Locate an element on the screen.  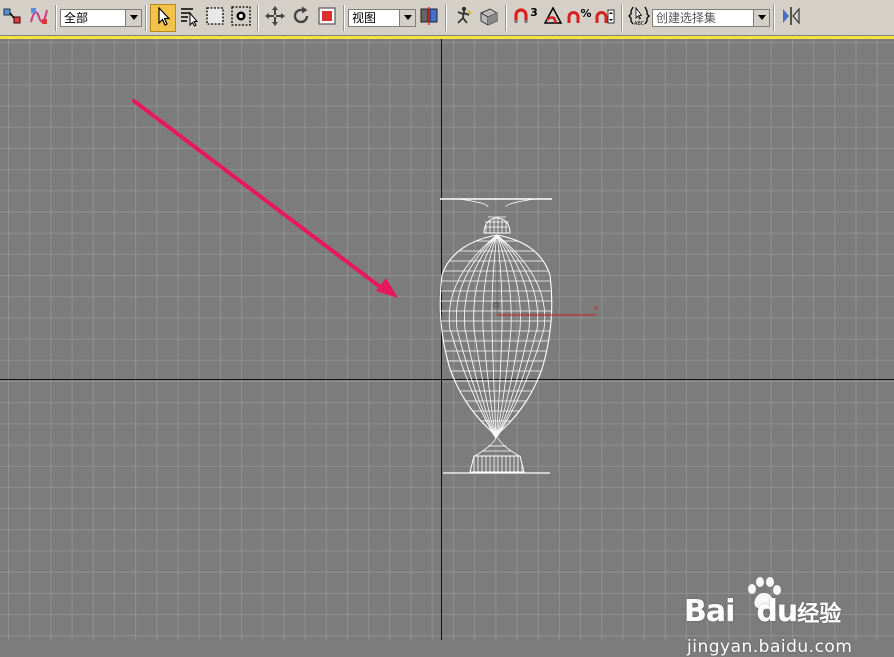
select-object-button is located at coordinates (163, 17).